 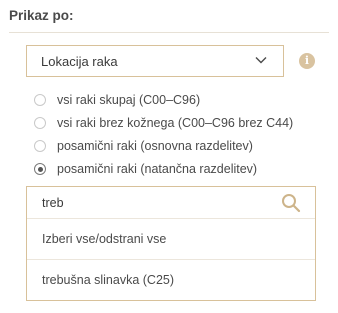 I want to click on radio-label: posamični raki (osnovna razdelitev), so click(x=155, y=146).